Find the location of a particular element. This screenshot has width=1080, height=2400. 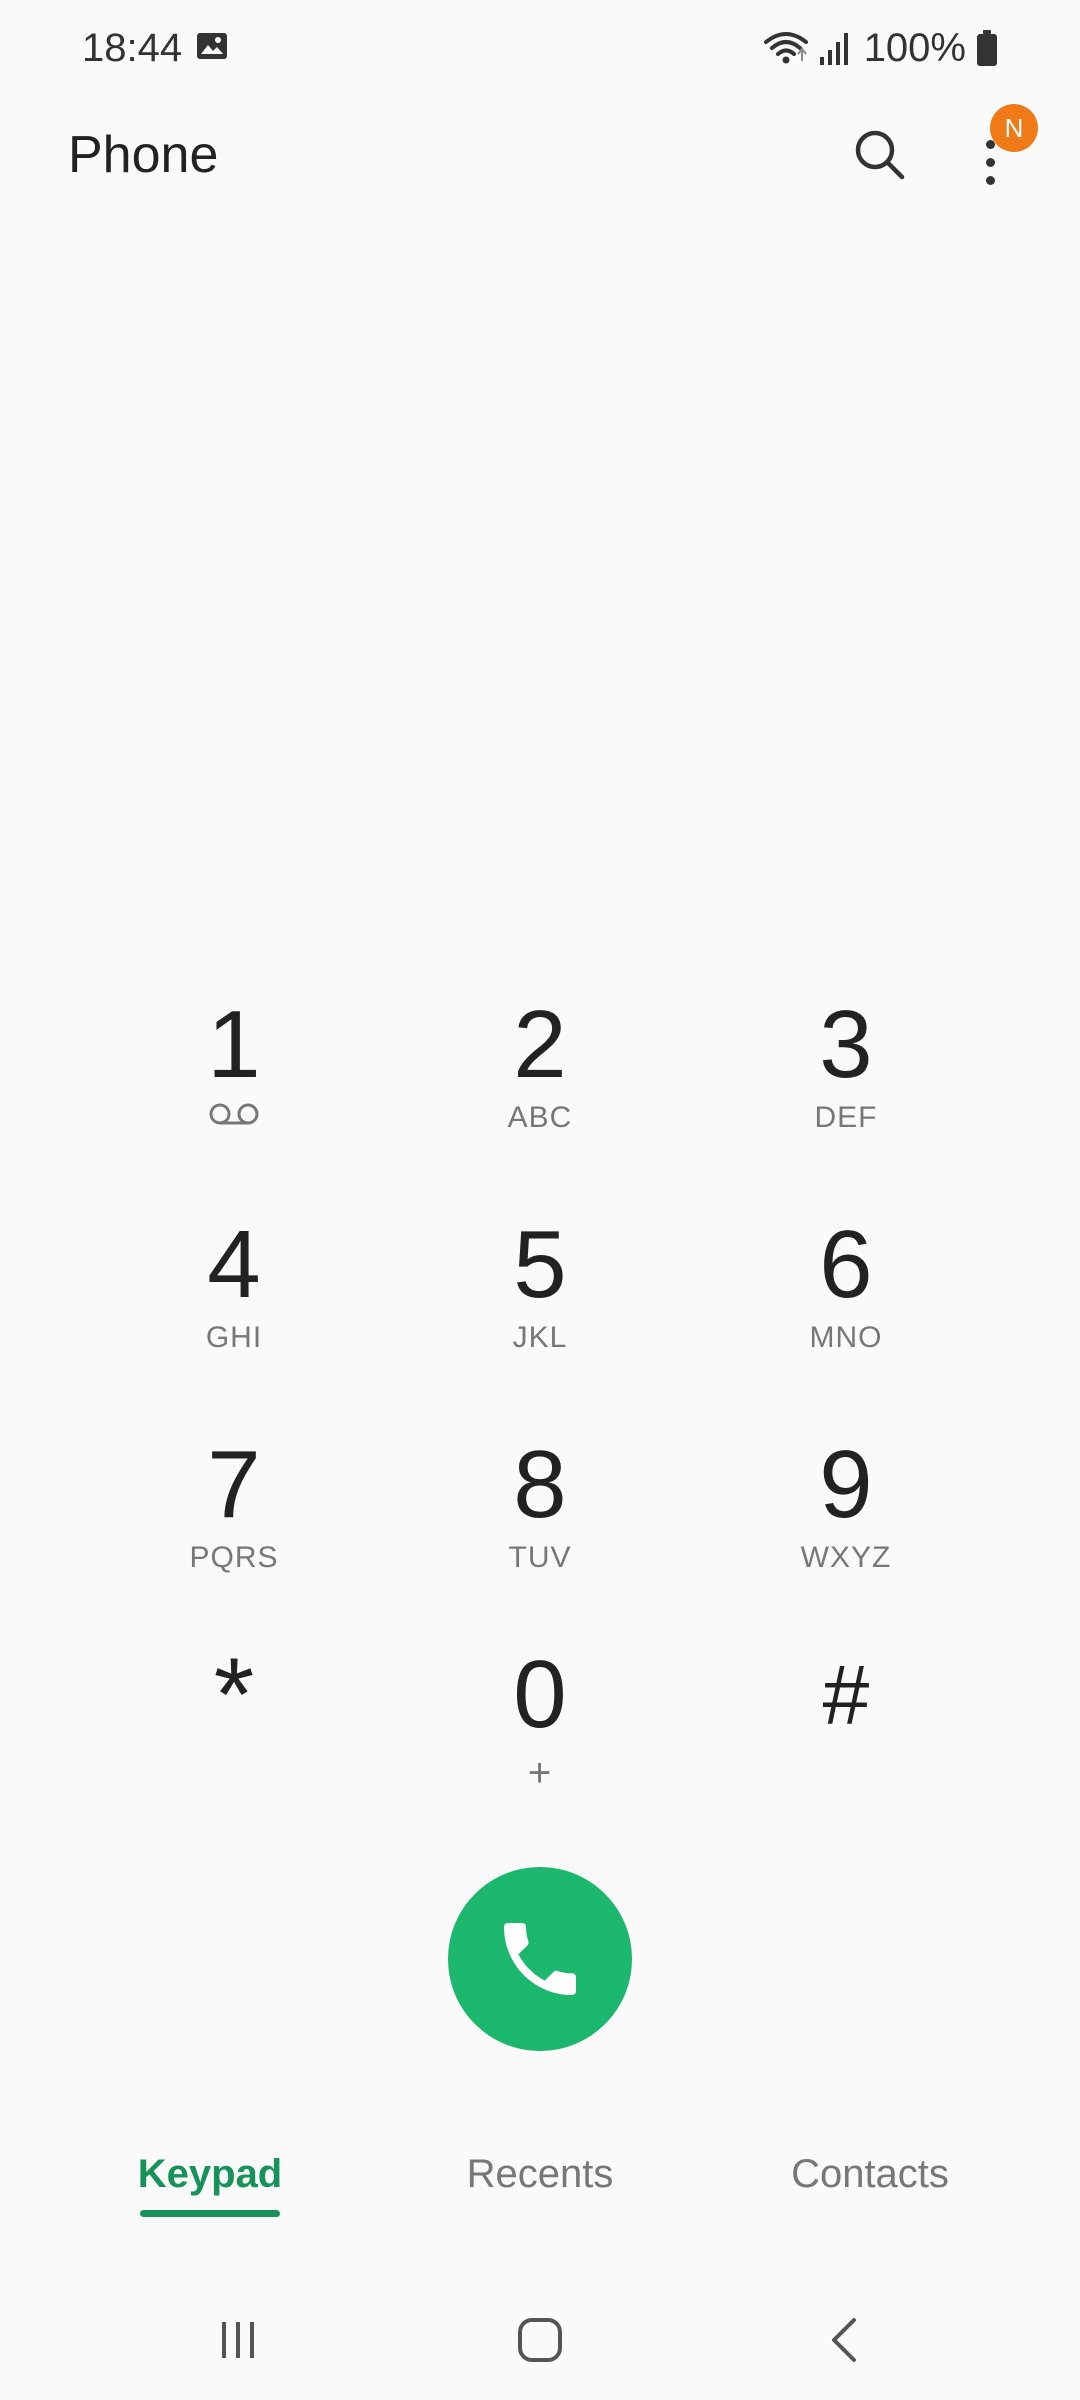

key-6: 6 MNO is located at coordinates (846, 1310).